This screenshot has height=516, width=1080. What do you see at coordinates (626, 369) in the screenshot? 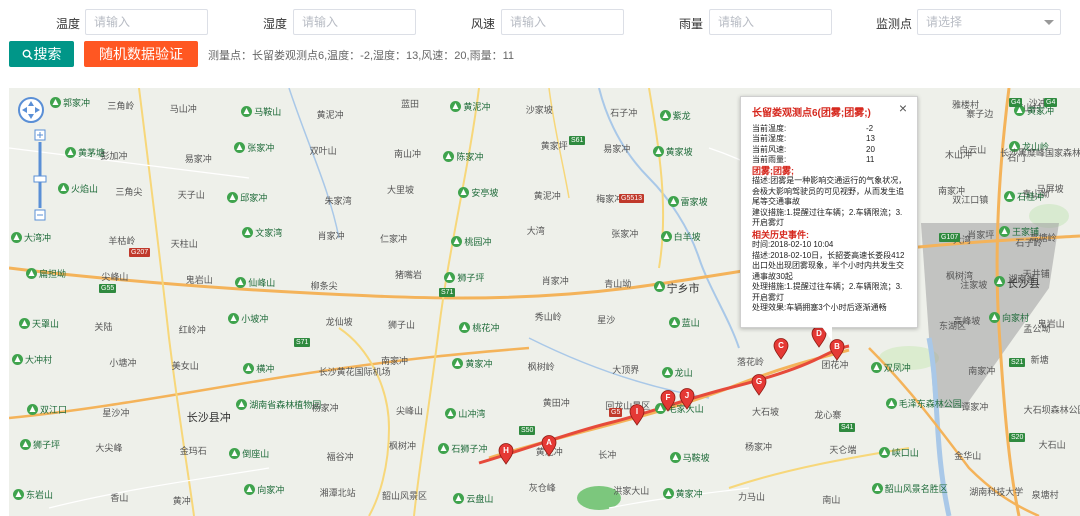
I see `map-place-label: 大顶界` at bounding box center [626, 369].